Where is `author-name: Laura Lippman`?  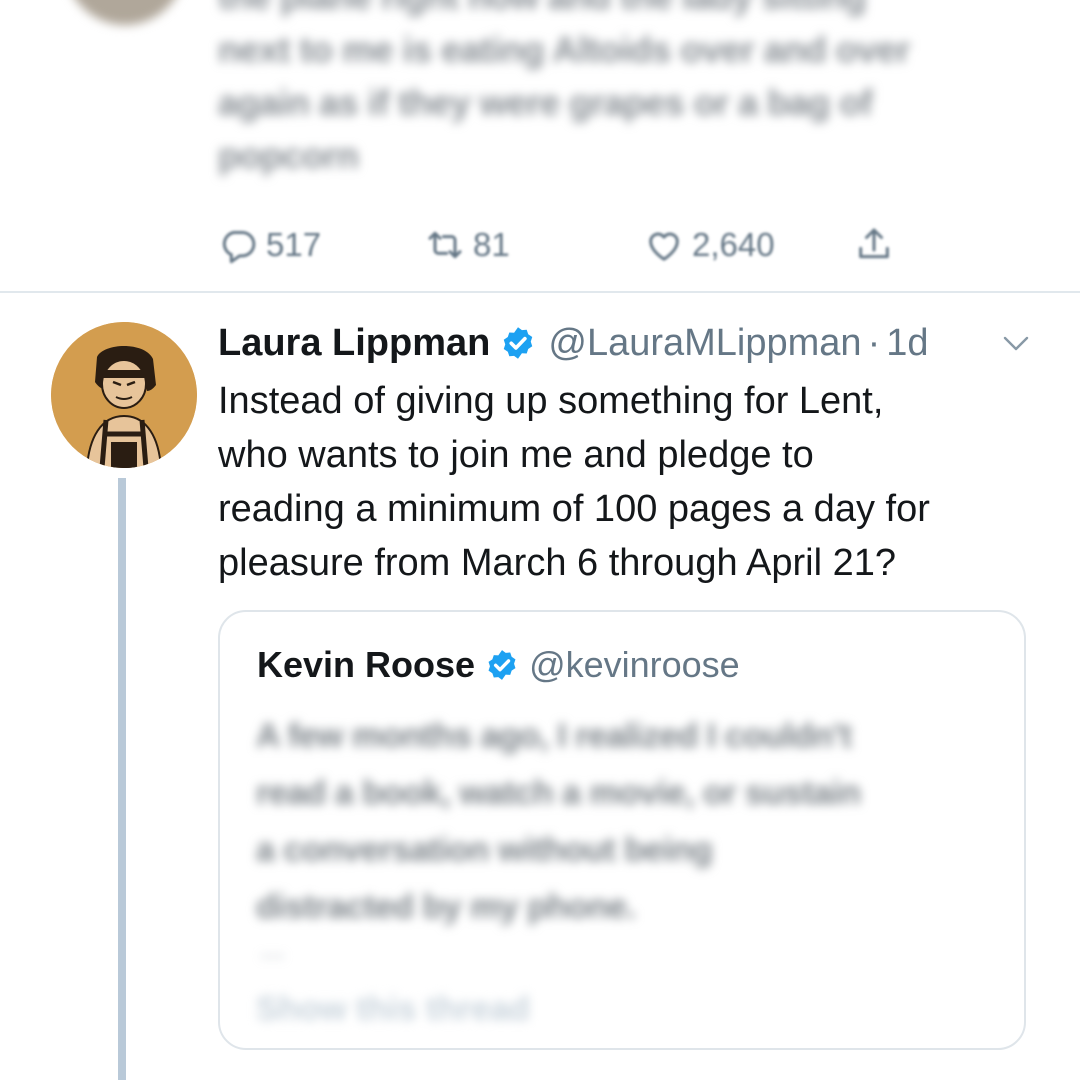 author-name: Laura Lippman is located at coordinates (354, 343).